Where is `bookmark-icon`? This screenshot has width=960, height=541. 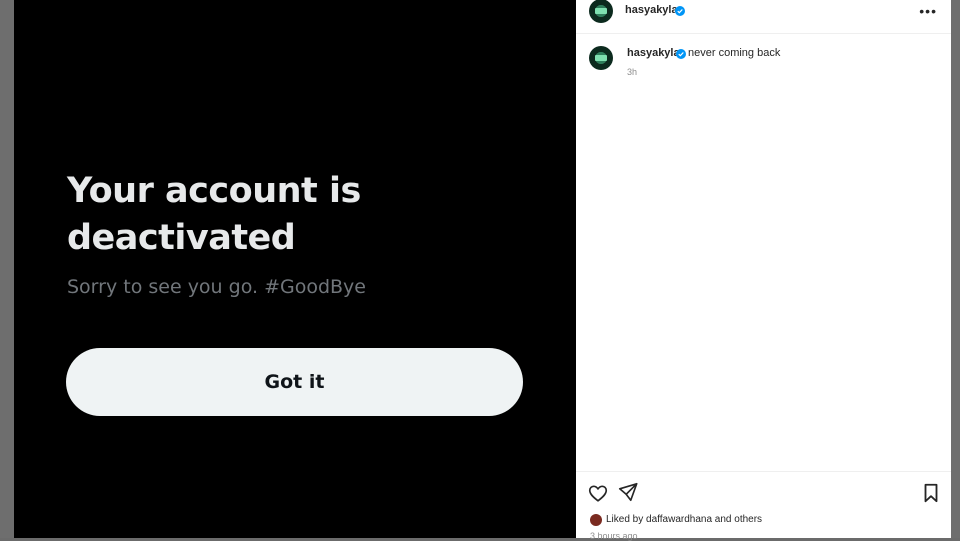 bookmark-icon is located at coordinates (931, 493).